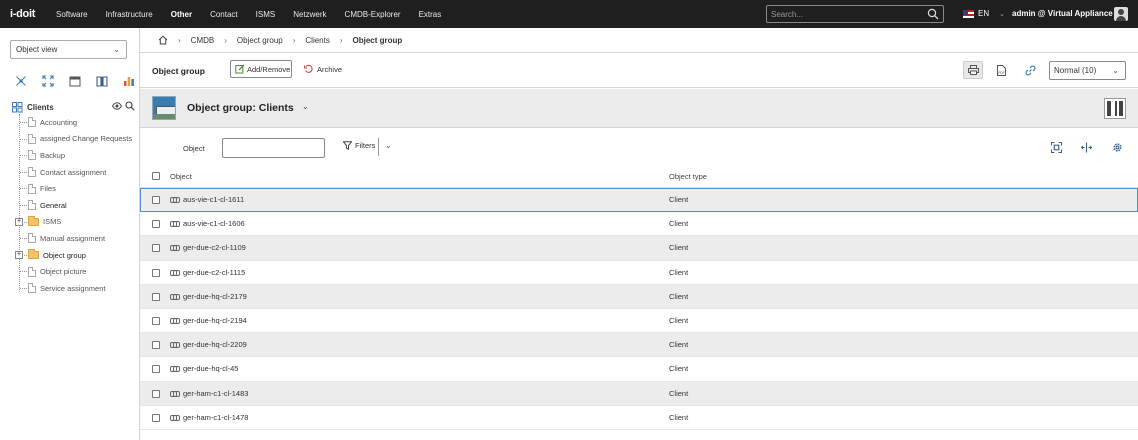  Describe the element at coordinates (688, 176) in the screenshot. I see `column-header-object-type: Object type` at that location.